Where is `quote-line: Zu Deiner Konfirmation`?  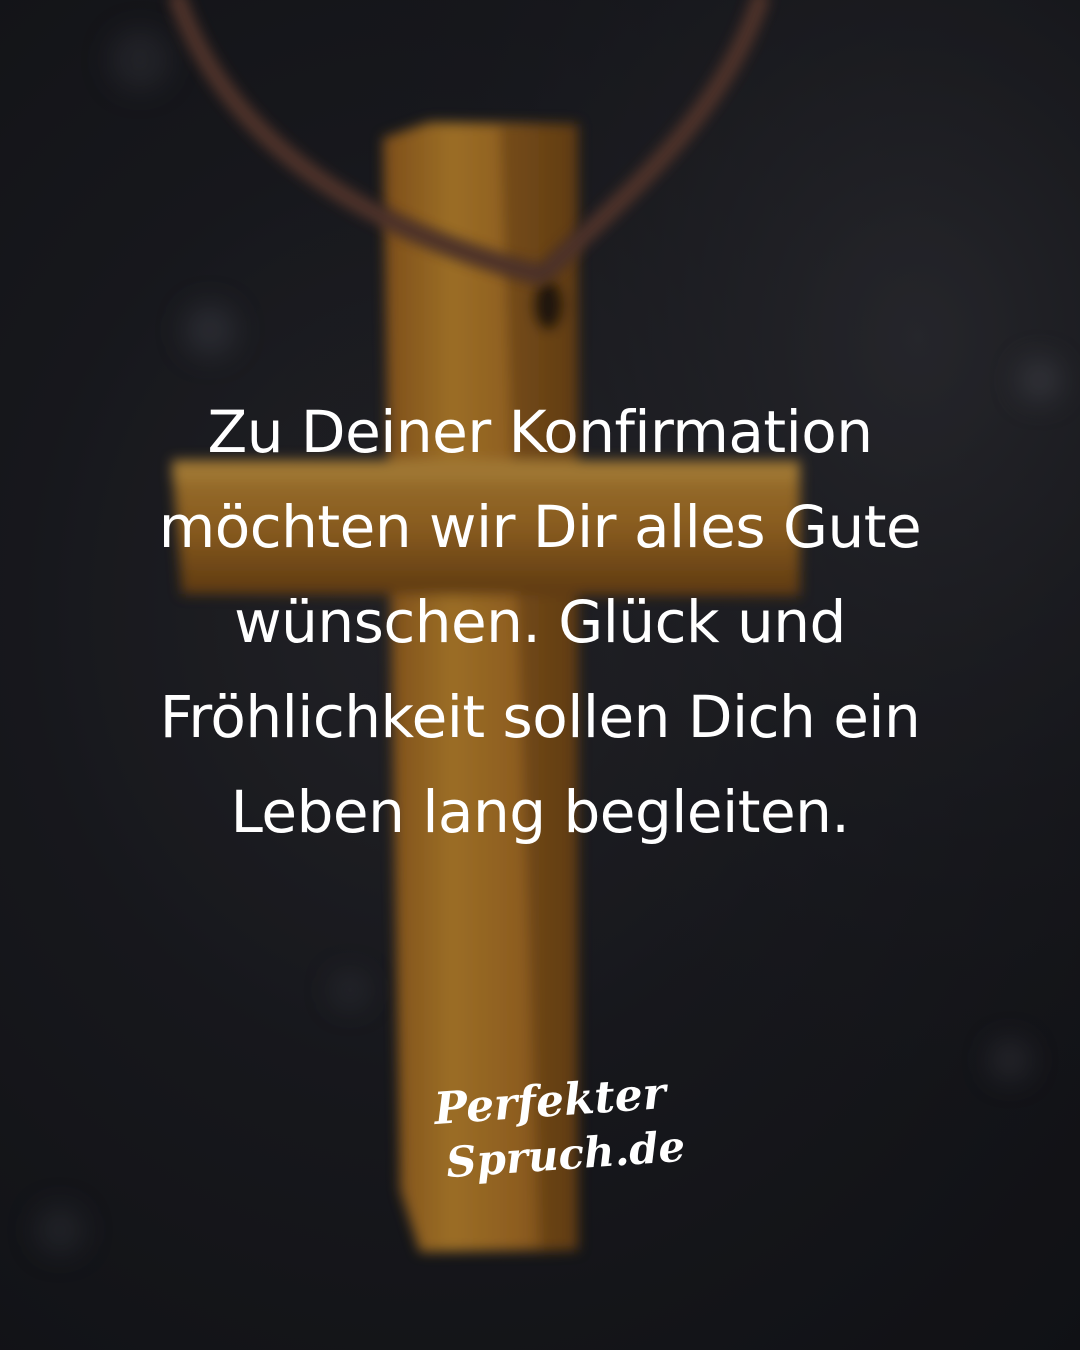
quote-line: Zu Deiner Konfirmation is located at coordinates (540, 432).